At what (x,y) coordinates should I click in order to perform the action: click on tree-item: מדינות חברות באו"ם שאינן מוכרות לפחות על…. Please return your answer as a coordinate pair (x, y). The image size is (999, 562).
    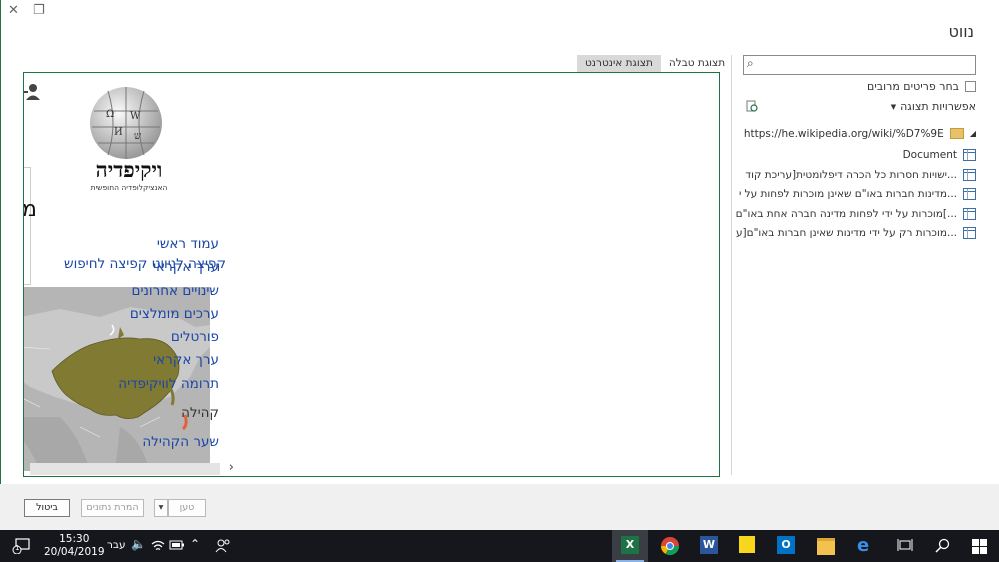
    Looking at the image, I should click on (856, 195).